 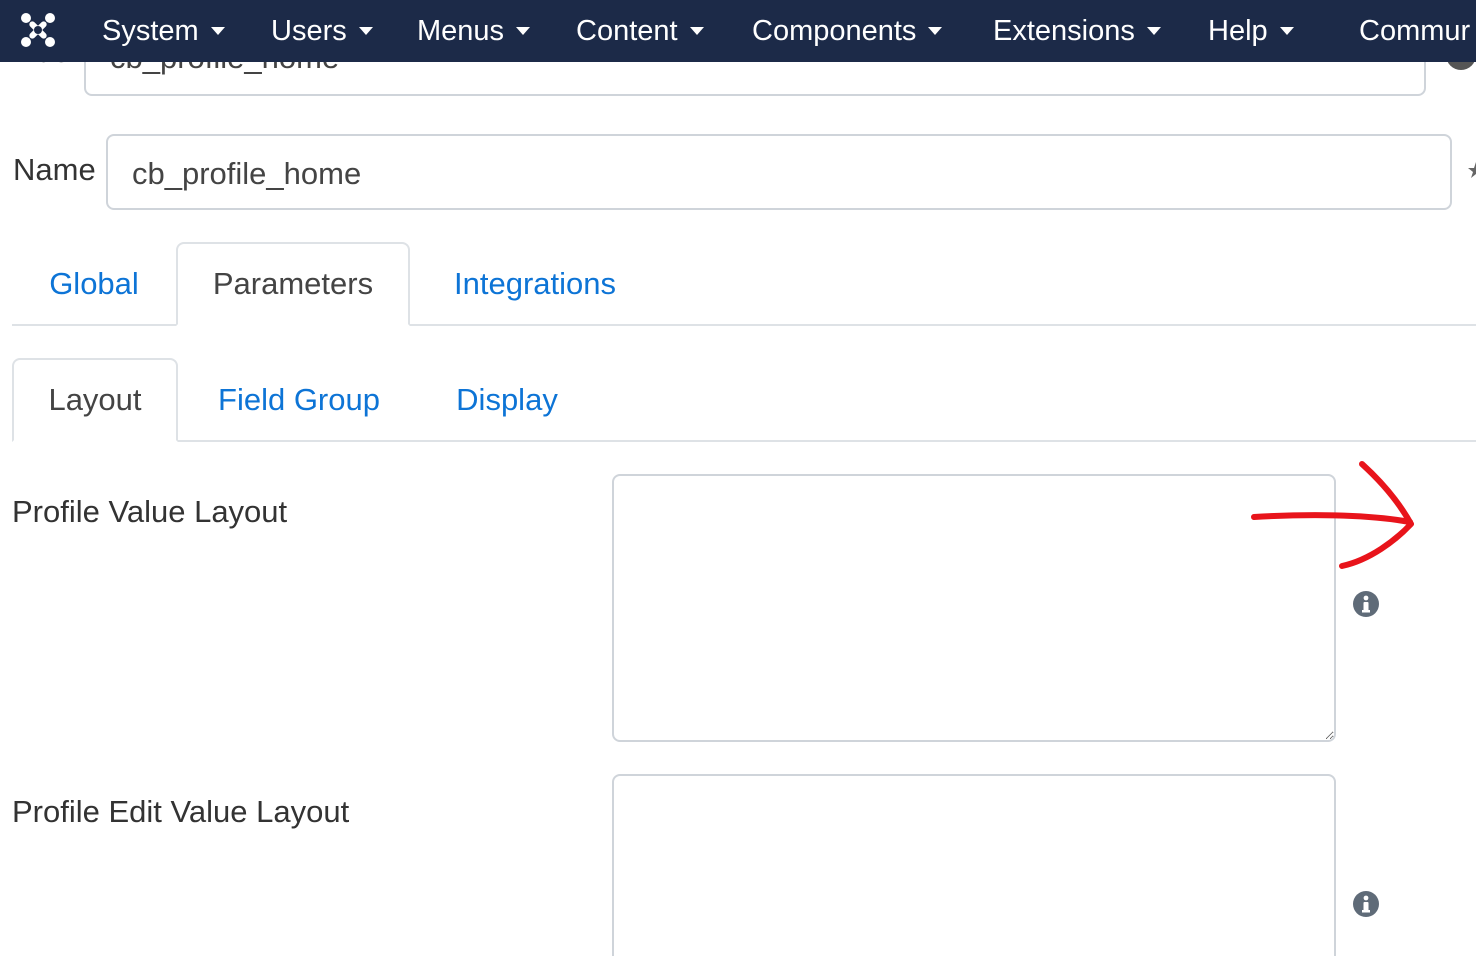 What do you see at coordinates (181, 811) in the screenshot?
I see `profile-edit-value-layout-label: Profile Edit Value Layout` at bounding box center [181, 811].